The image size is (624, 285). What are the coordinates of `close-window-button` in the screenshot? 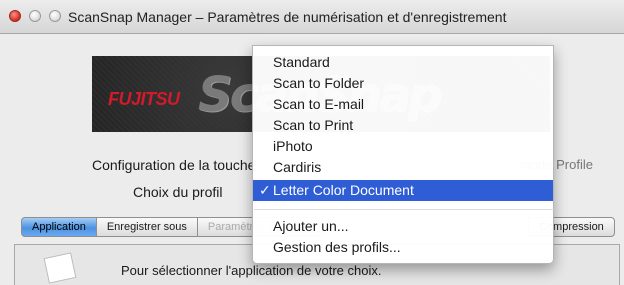 It's located at (15, 16).